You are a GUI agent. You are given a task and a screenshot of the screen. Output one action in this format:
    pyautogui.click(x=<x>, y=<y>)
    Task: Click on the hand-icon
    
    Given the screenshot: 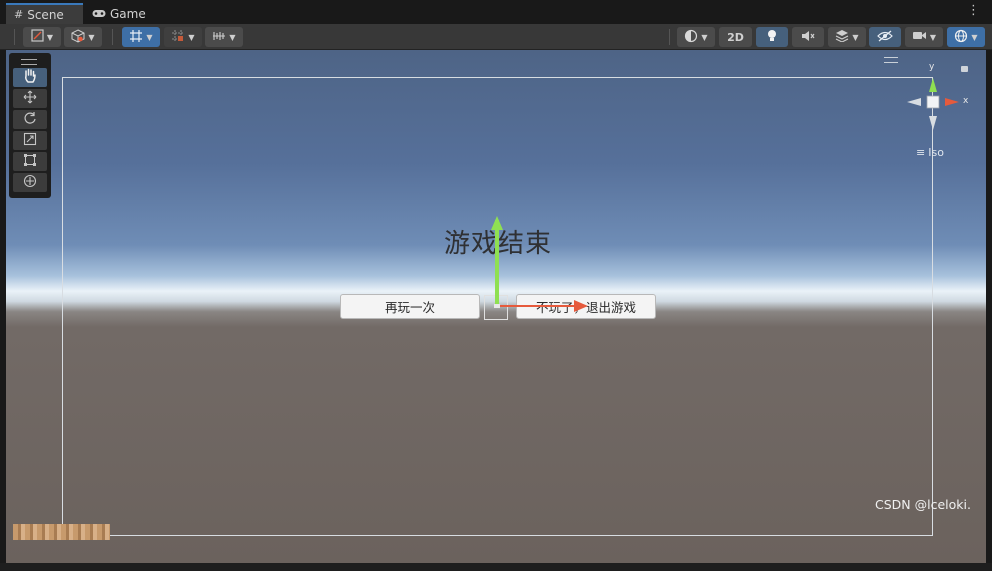 What is the action you would take?
    pyautogui.click(x=30, y=77)
    